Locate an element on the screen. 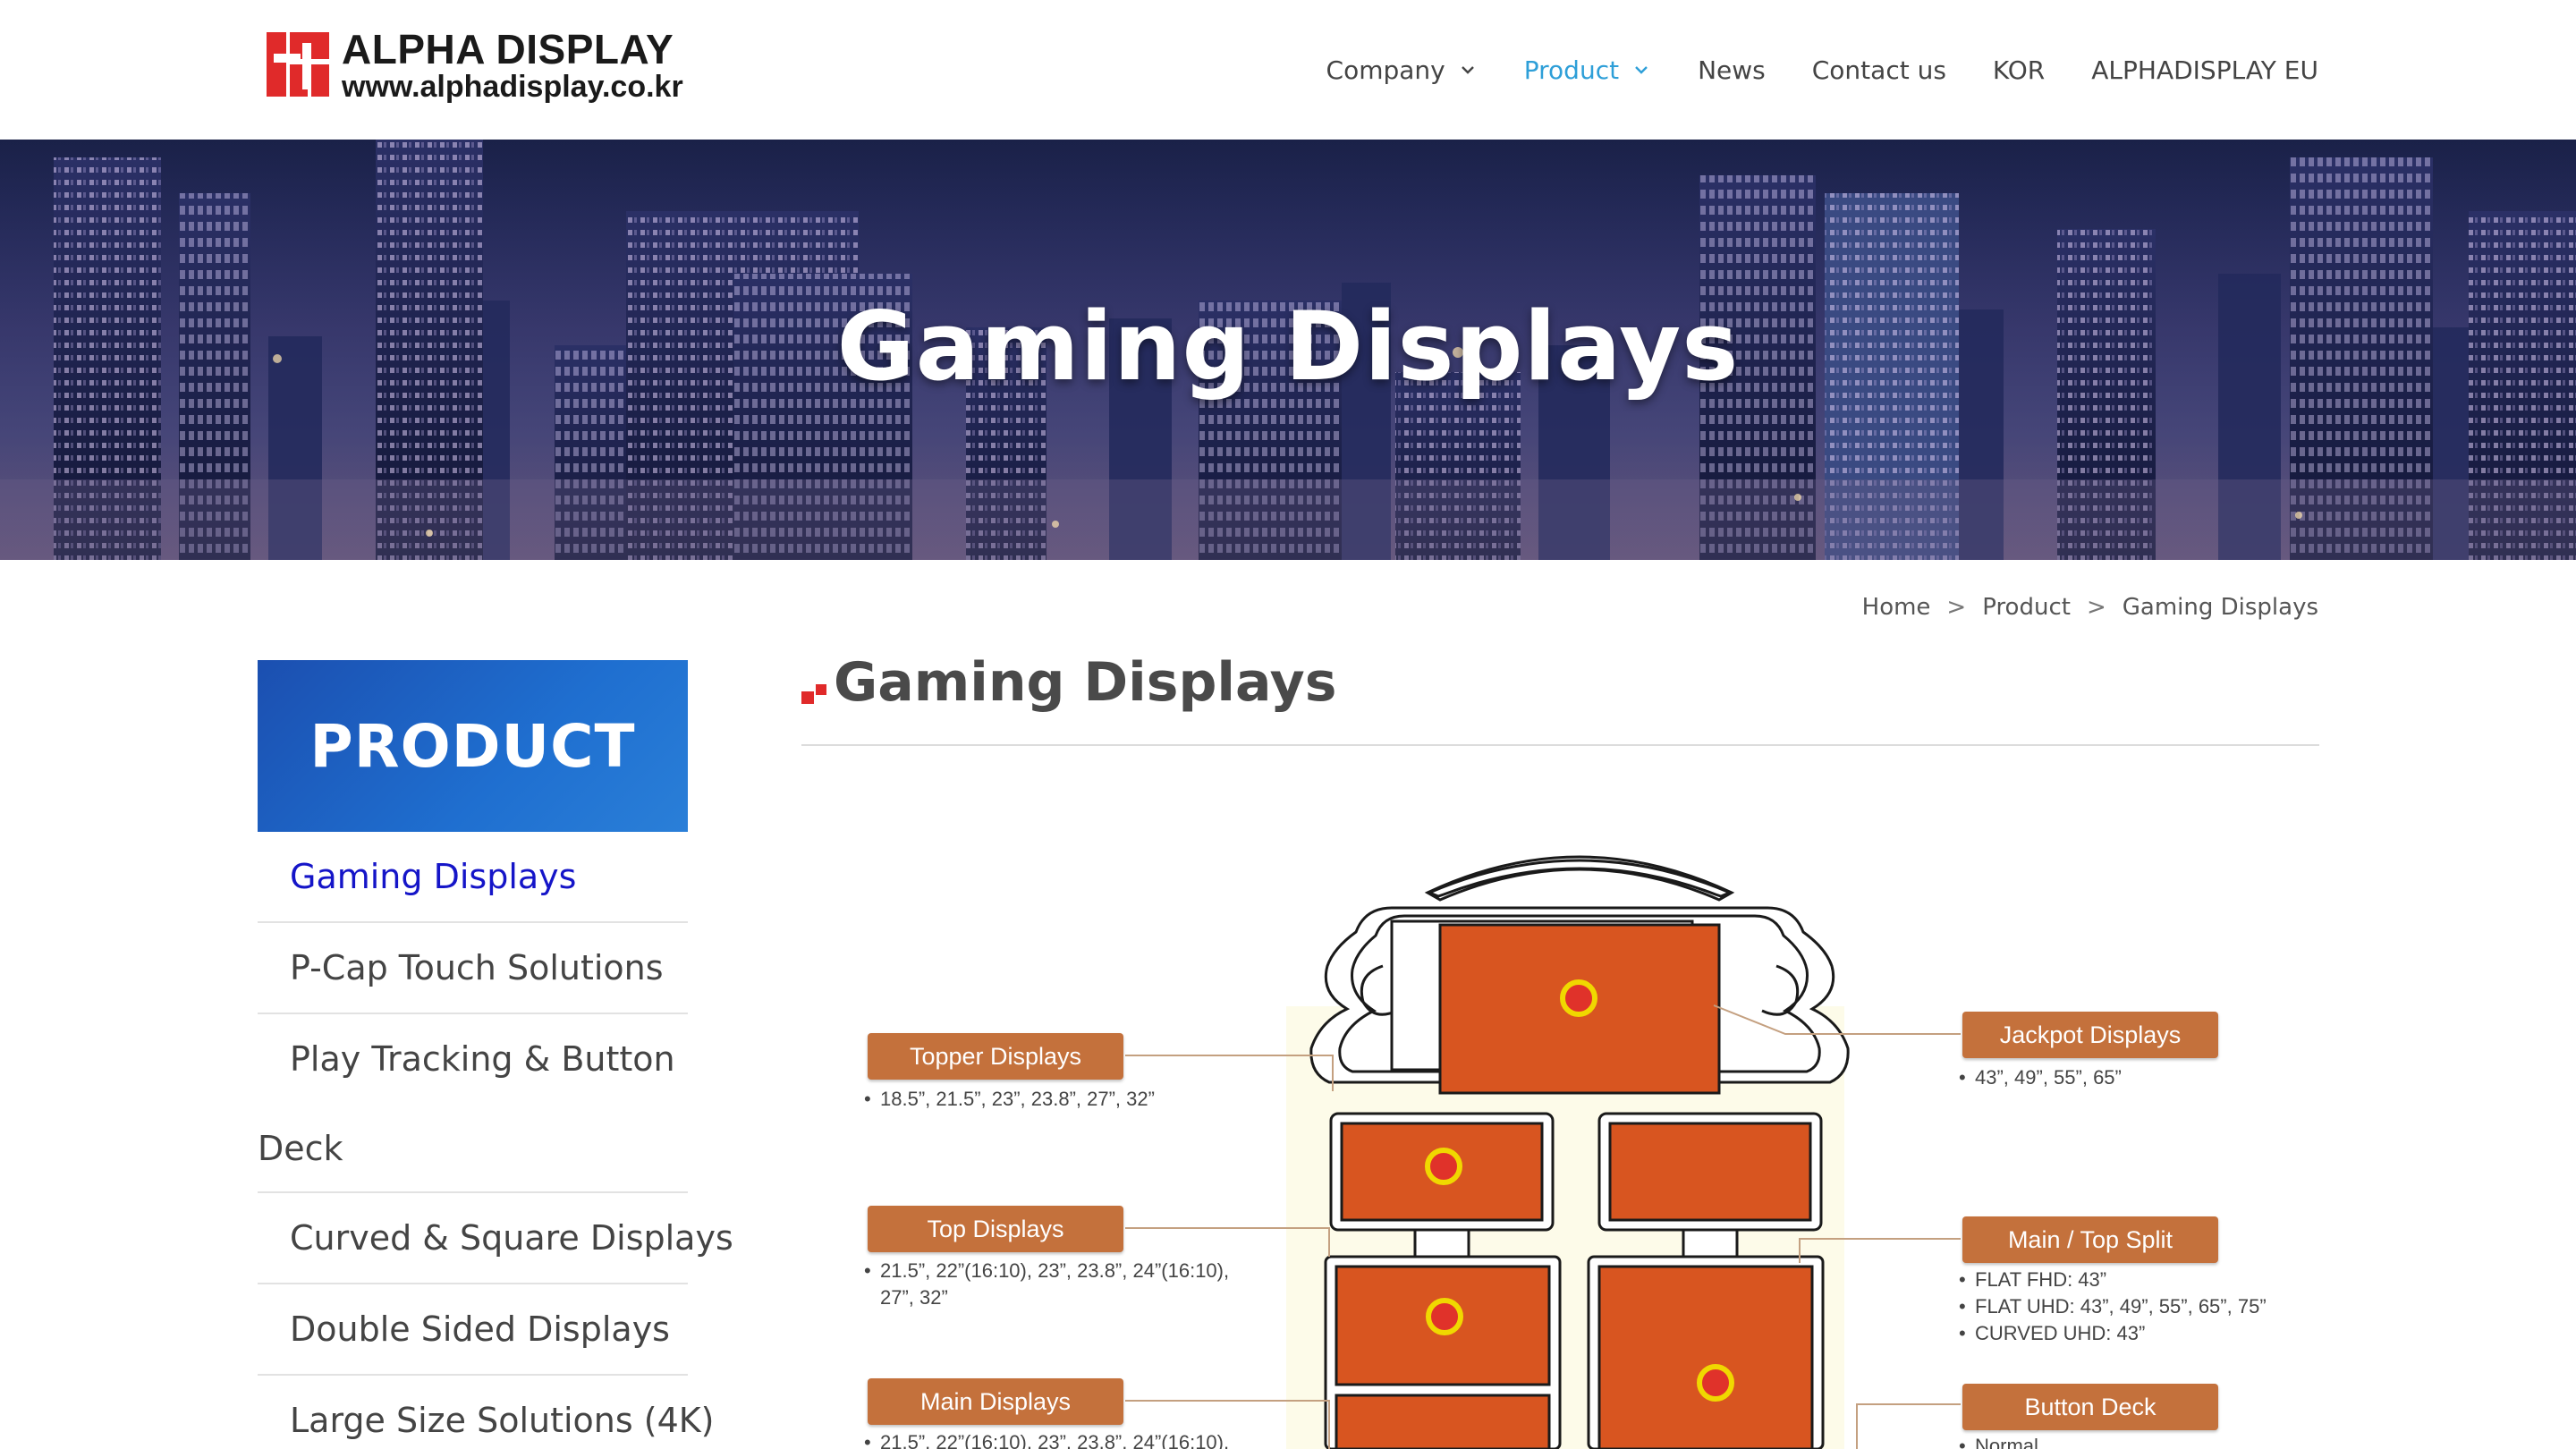 This screenshot has height=1449, width=2576. breadcrumb: Home > Product > Gaming Displays is located at coordinates (2090, 607).